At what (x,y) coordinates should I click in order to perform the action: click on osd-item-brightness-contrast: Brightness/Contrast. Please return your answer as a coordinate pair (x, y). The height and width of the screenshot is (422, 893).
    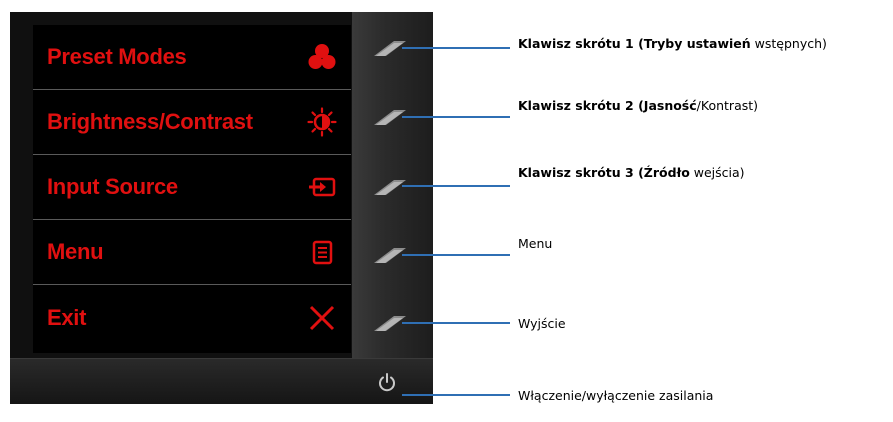
    Looking at the image, I should click on (192, 122).